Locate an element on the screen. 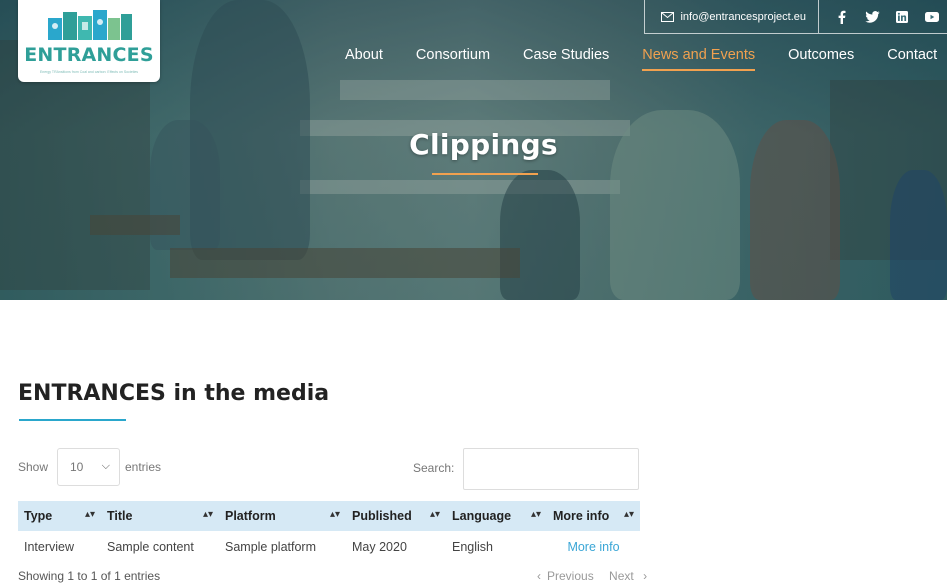  cell-title: Sample content is located at coordinates (150, 547).